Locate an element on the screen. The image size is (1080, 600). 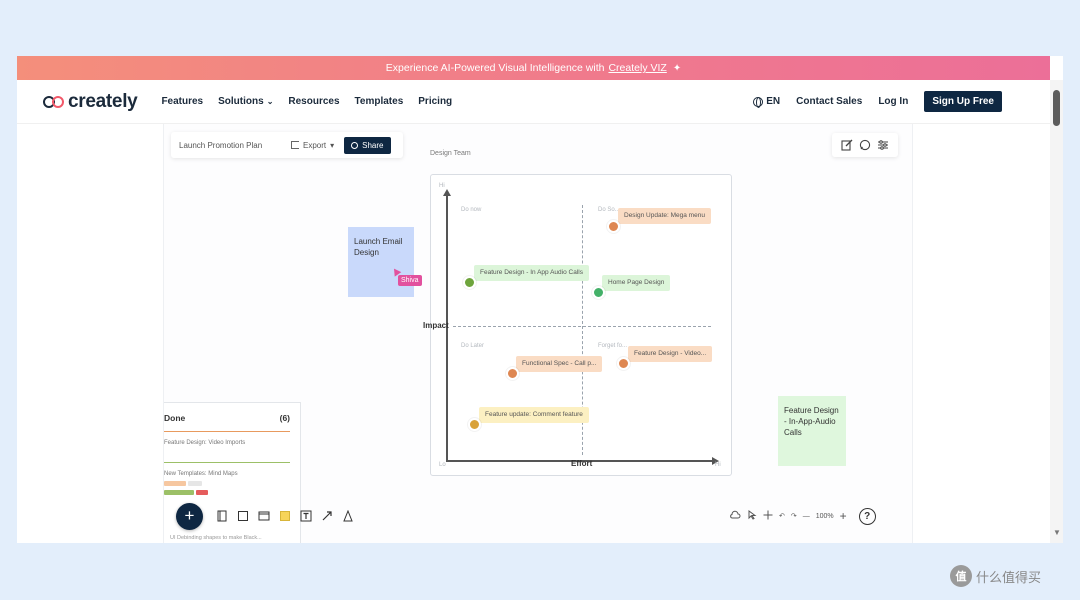
done-item: Feature Design: Video Imports is located at coordinates (227, 442).